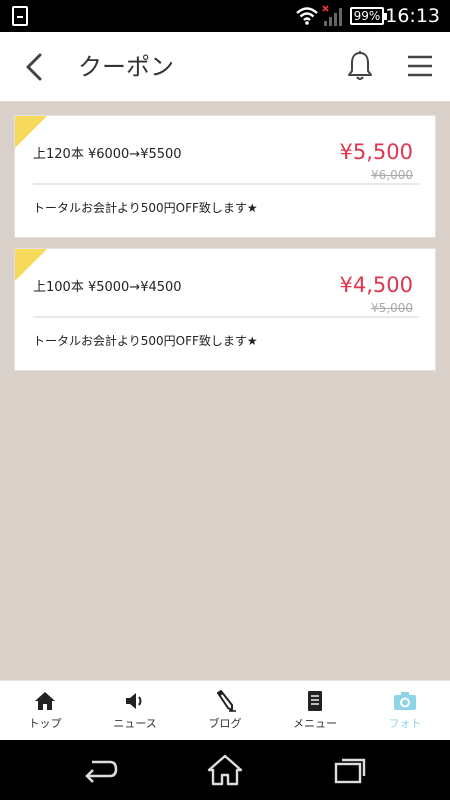  I want to click on coupon-name: 上100本 ¥5000→¥4500, so click(107, 287).